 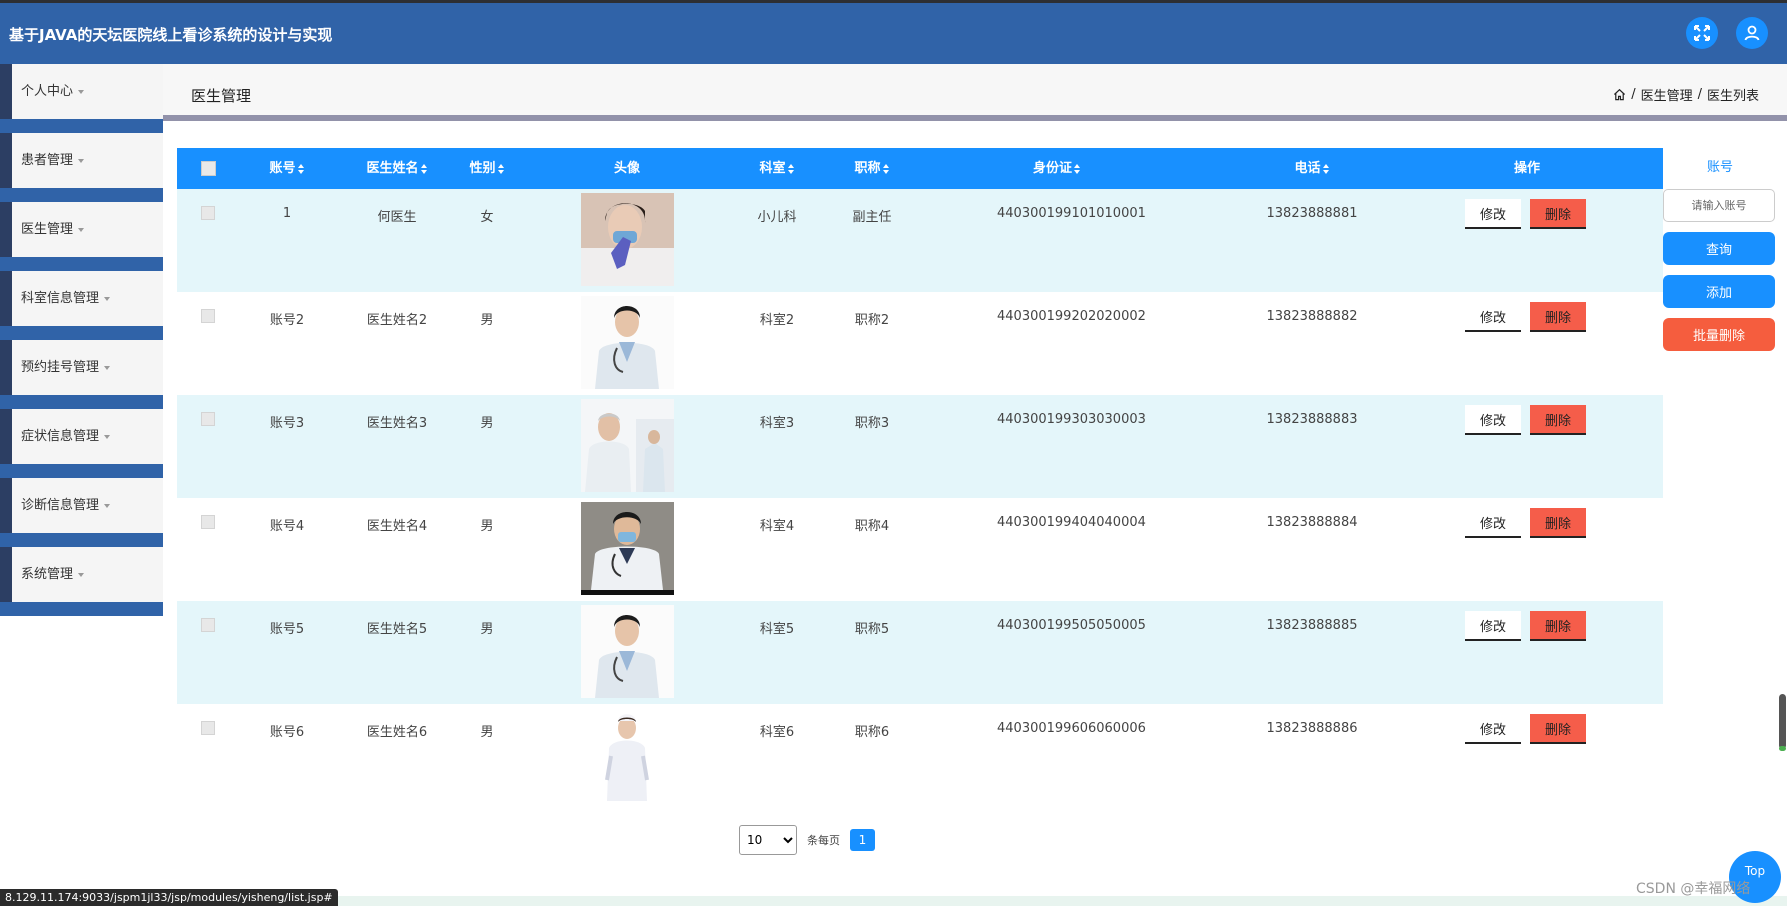 What do you see at coordinates (1719, 205) in the screenshot?
I see `account-search-input` at bounding box center [1719, 205].